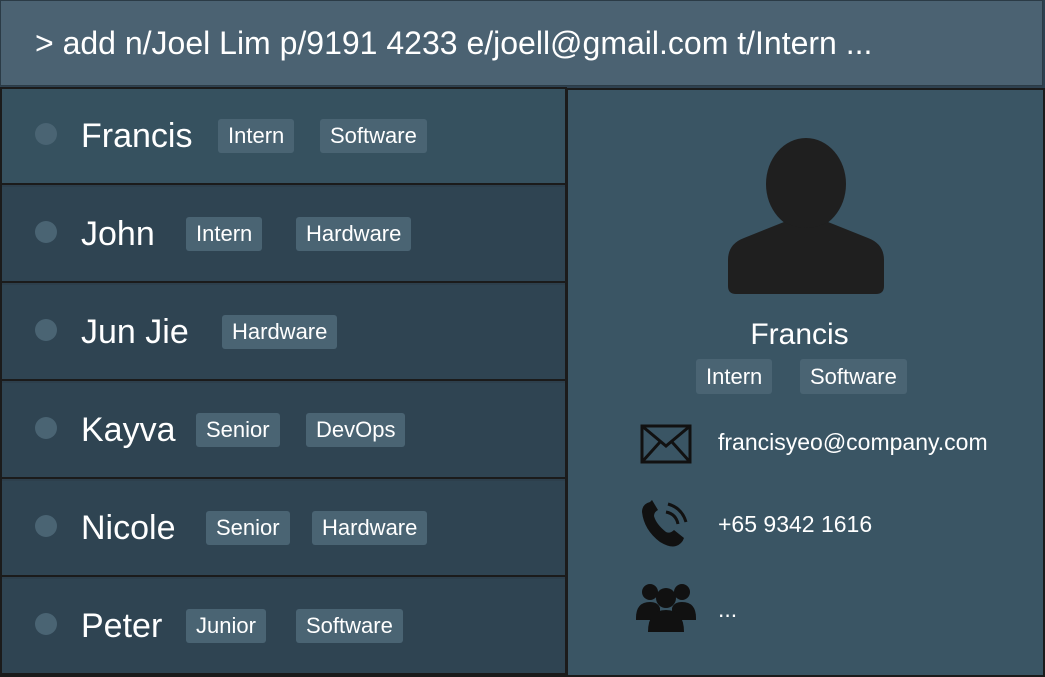 This screenshot has width=1045, height=677. What do you see at coordinates (665, 523) in the screenshot?
I see `phone-icon` at bounding box center [665, 523].